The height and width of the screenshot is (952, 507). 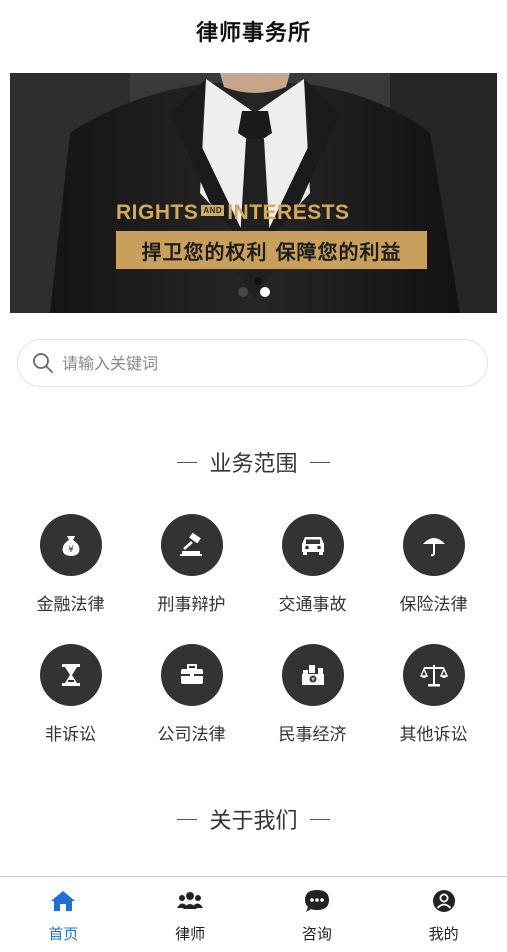 I want to click on service-item-corporate: 公司法律, so click(x=191, y=694).